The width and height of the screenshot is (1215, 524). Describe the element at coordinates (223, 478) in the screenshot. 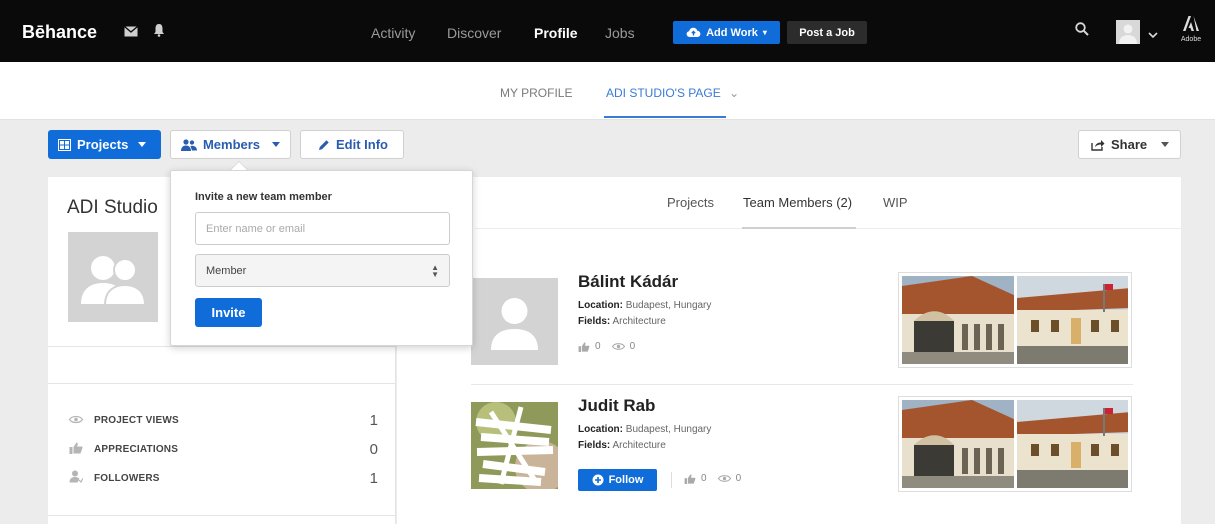

I see `stat-followers: FOLLOWERS 1` at that location.